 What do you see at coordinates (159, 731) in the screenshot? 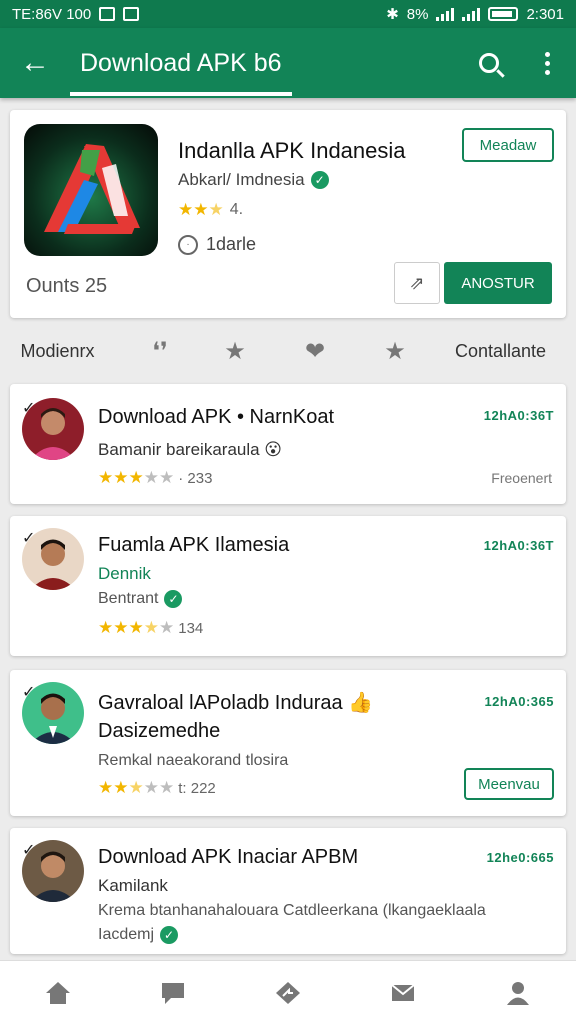
I see `list-subtitle: Dasizemedhe` at bounding box center [159, 731].